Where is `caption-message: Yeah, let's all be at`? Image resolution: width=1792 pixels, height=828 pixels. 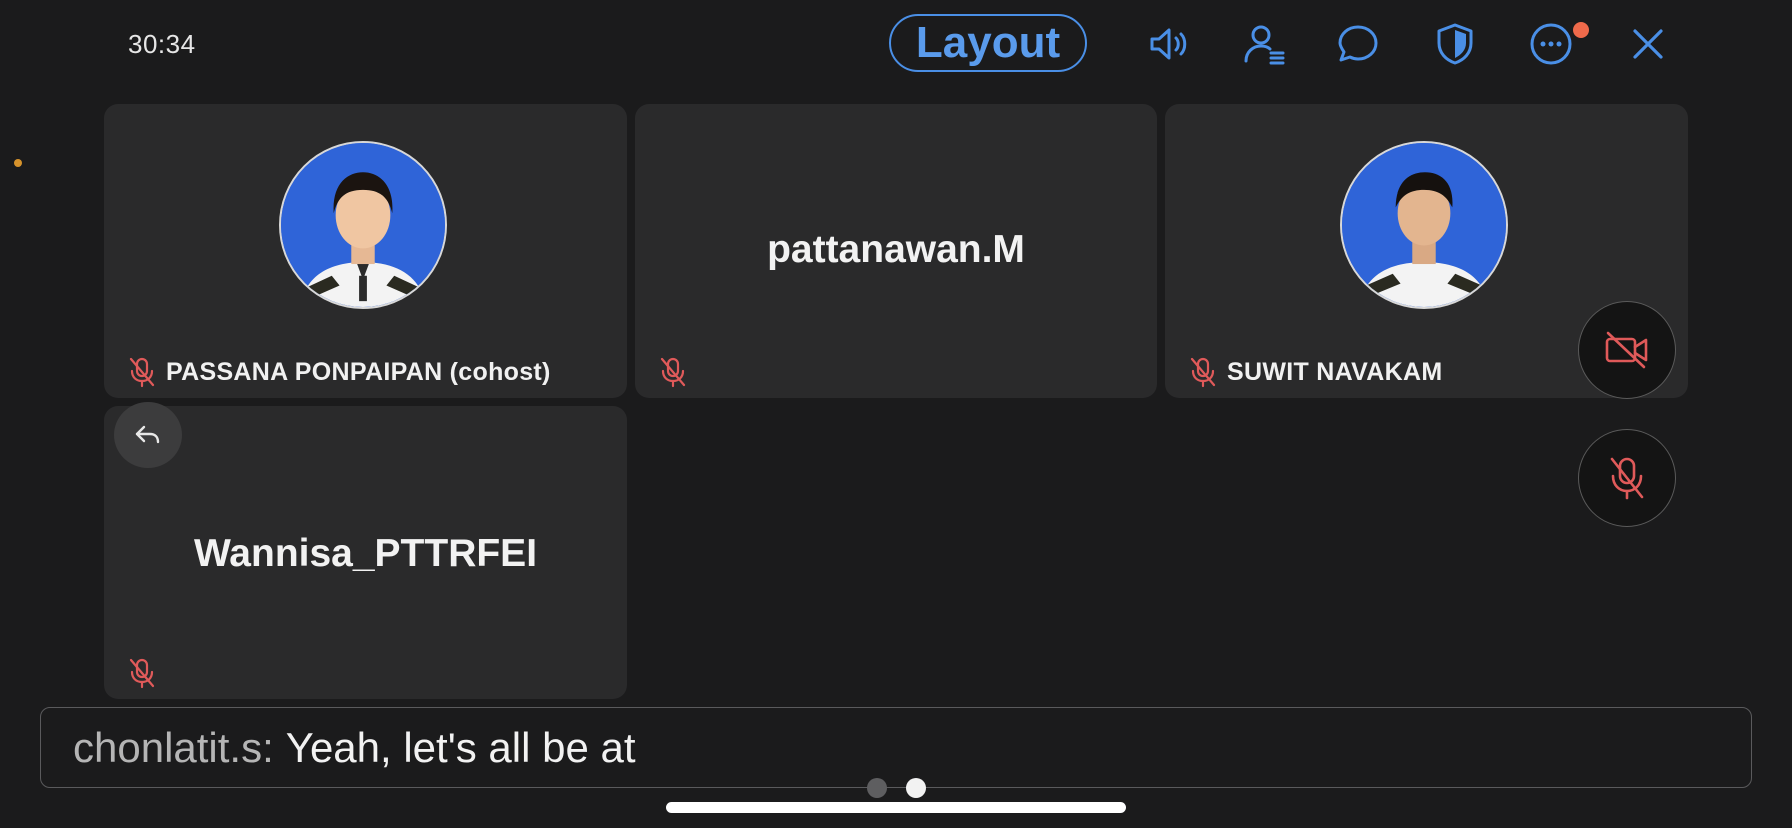 caption-message: Yeah, let's all be at is located at coordinates (460, 747).